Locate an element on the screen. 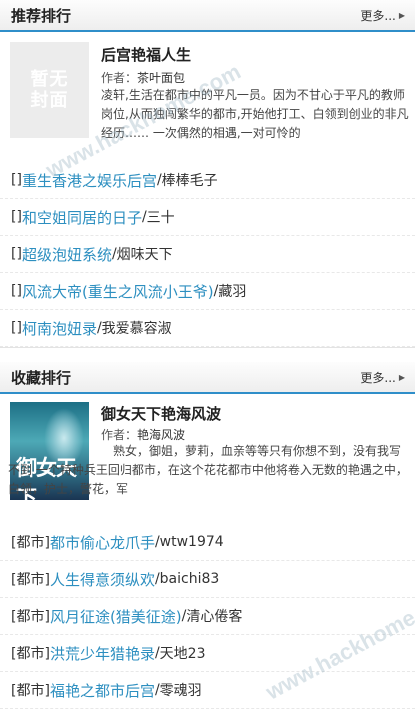  list-item-title-link: 洪荒少年猎艳录 is located at coordinates (102, 653).